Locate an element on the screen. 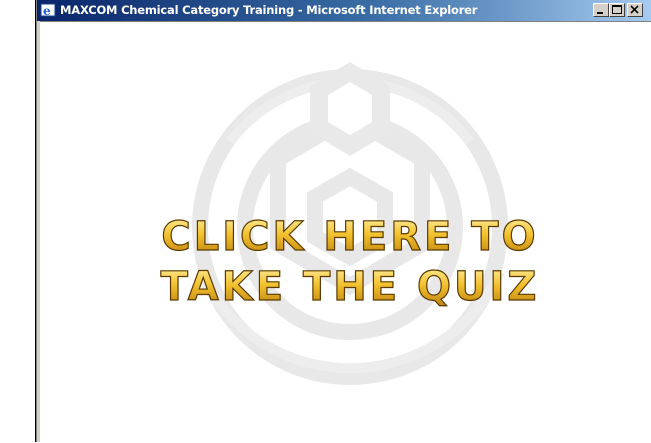  close-button is located at coordinates (635, 10).